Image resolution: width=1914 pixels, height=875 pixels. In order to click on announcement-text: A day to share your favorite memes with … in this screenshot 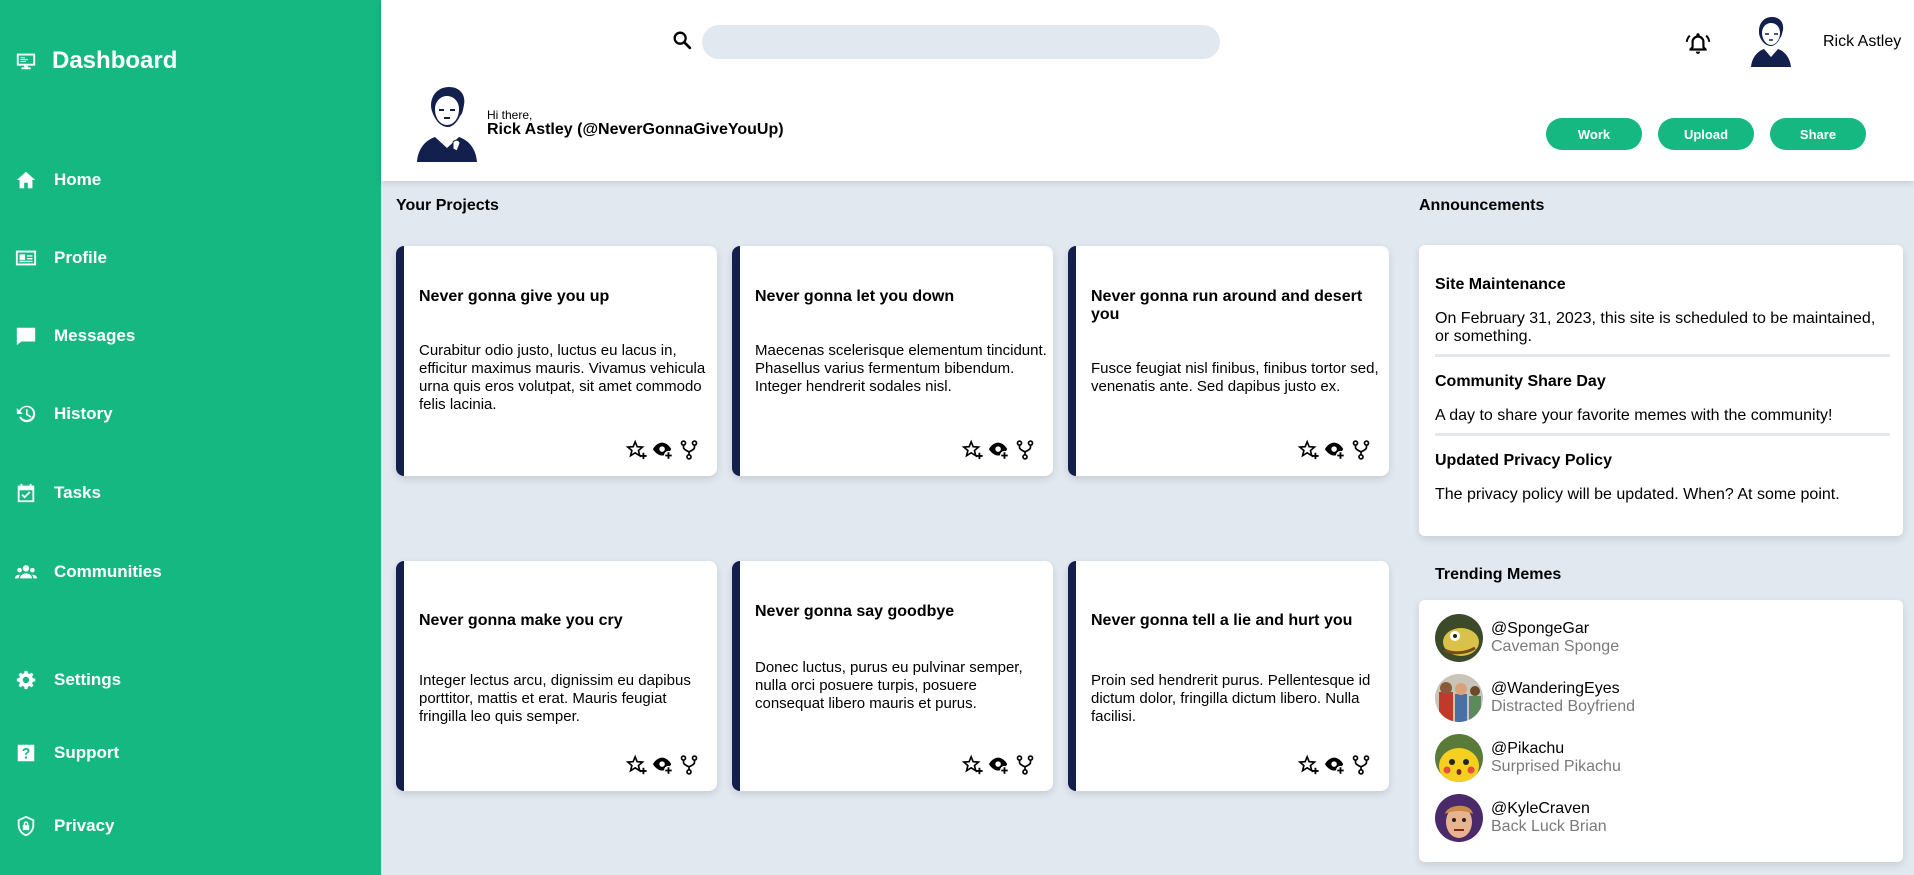, I will do `click(1634, 415)`.